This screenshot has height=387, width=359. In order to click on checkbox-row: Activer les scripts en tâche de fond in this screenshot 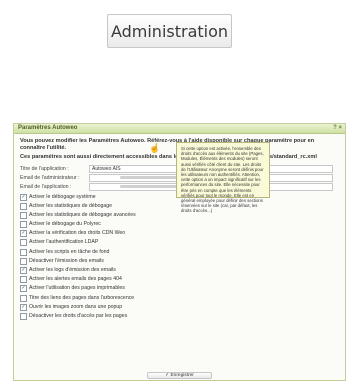, I will do `click(179, 252)`.